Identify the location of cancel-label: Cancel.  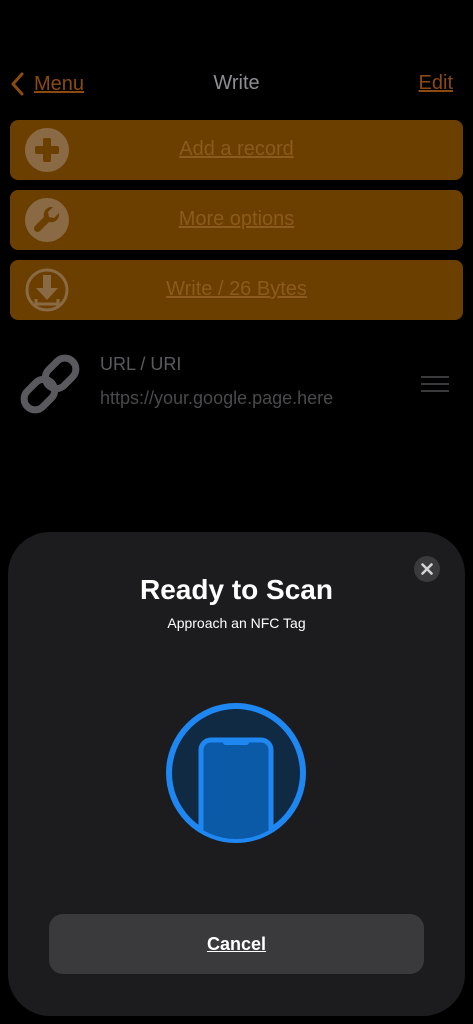
(236, 944).